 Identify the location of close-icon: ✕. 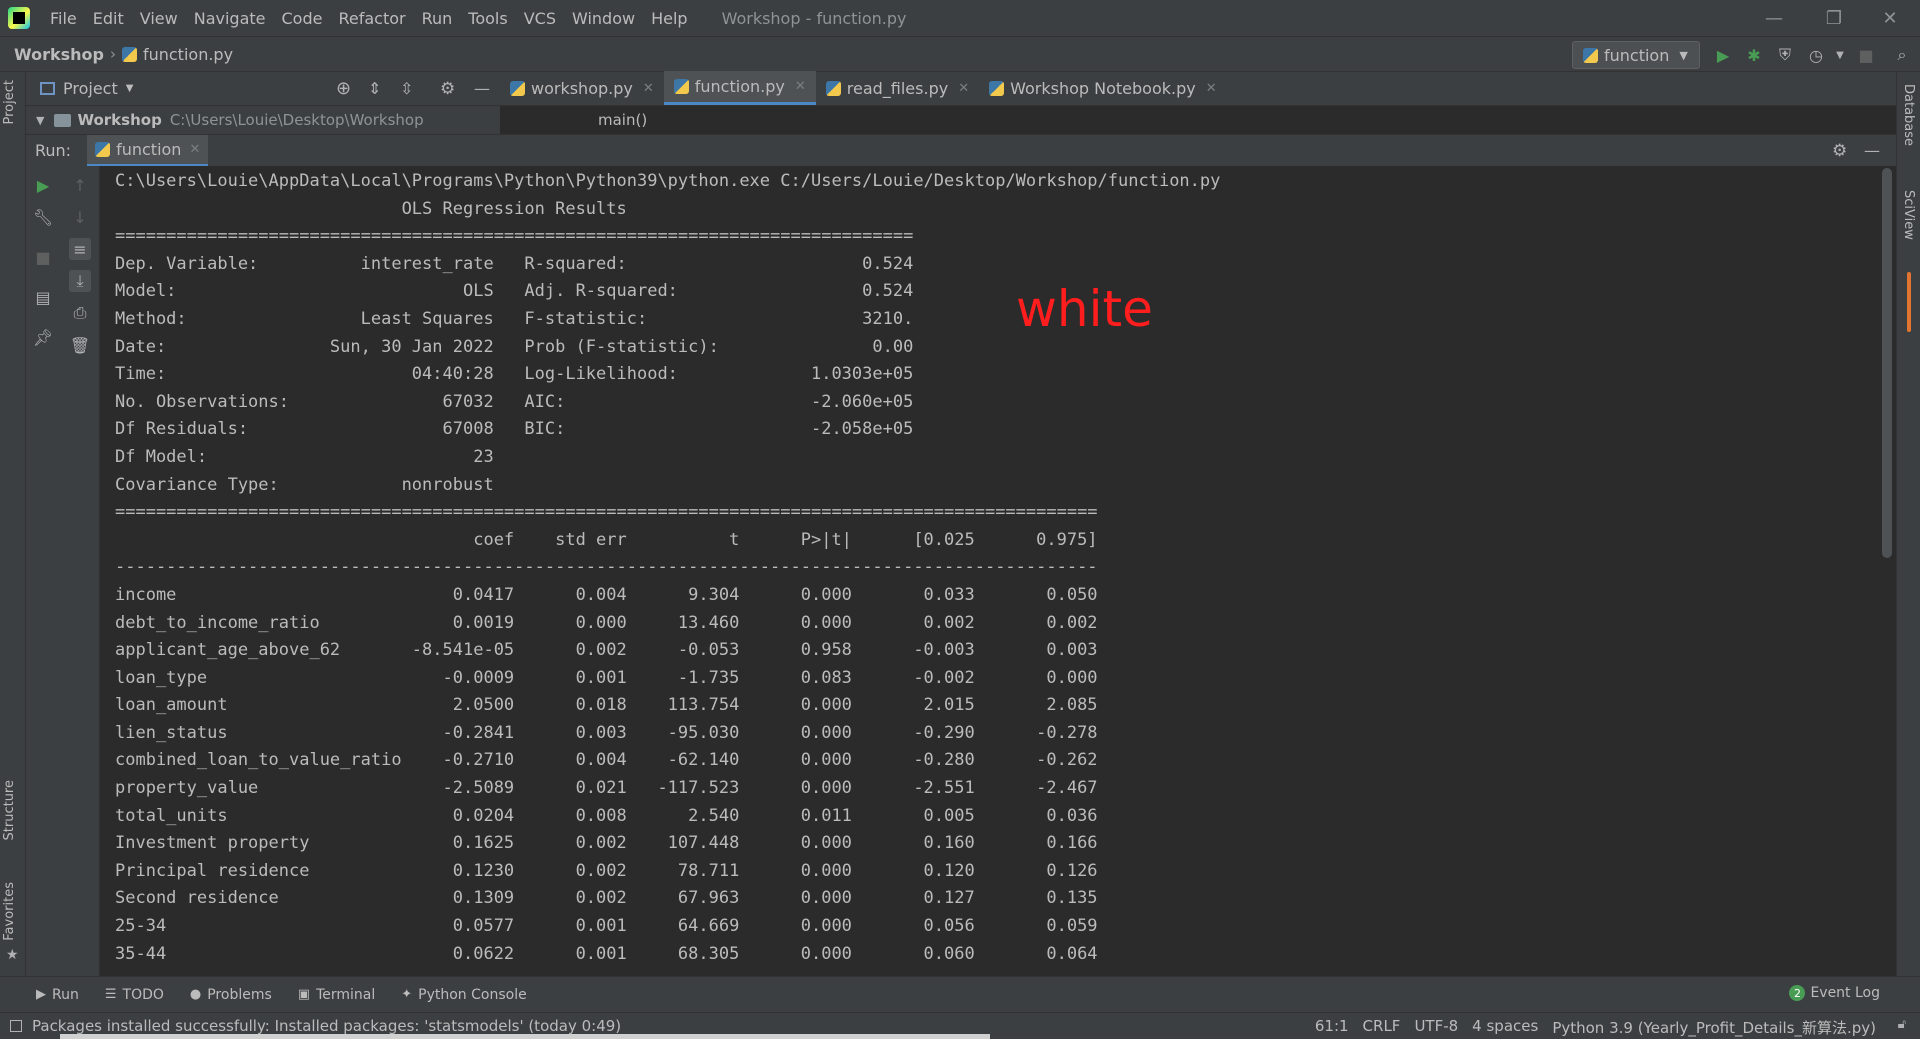
(1890, 18).